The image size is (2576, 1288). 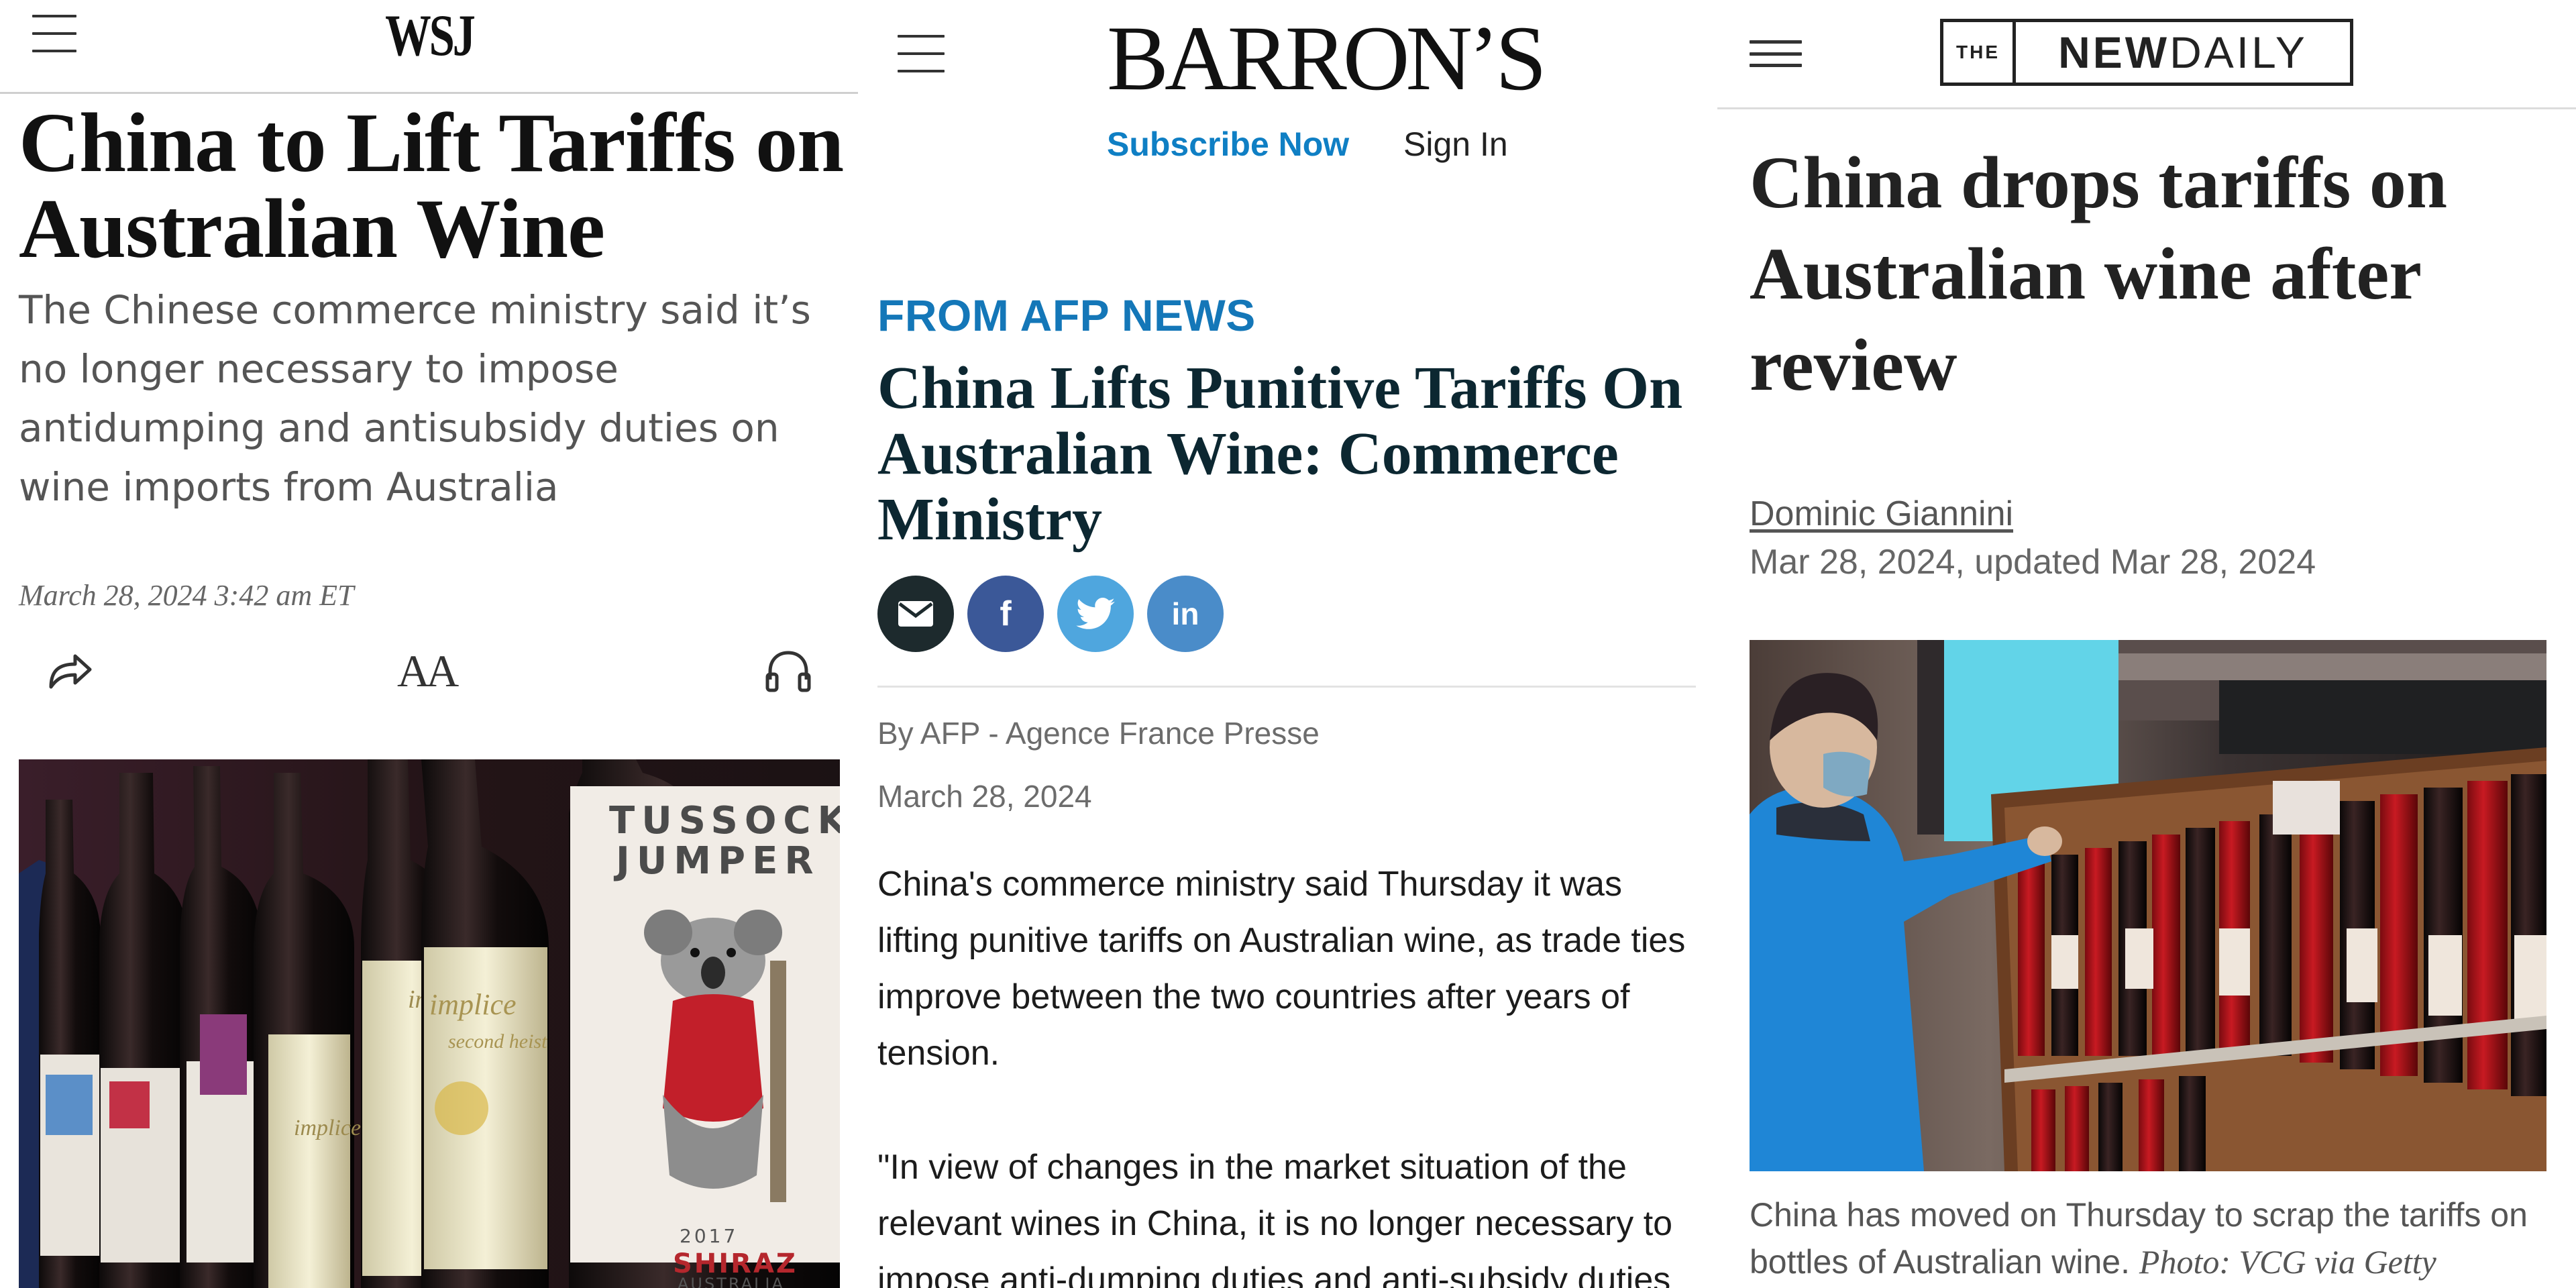 What do you see at coordinates (1327, 58) in the screenshot?
I see `barrons-logo: BARRON’S` at bounding box center [1327, 58].